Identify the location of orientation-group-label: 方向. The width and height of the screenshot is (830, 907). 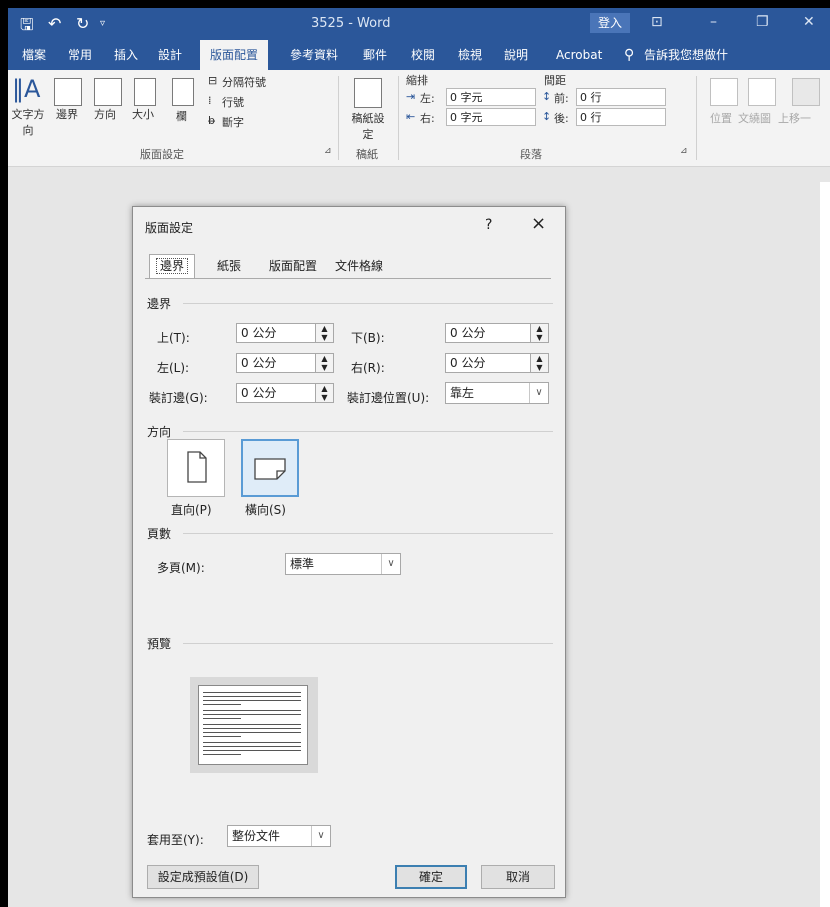
(159, 432).